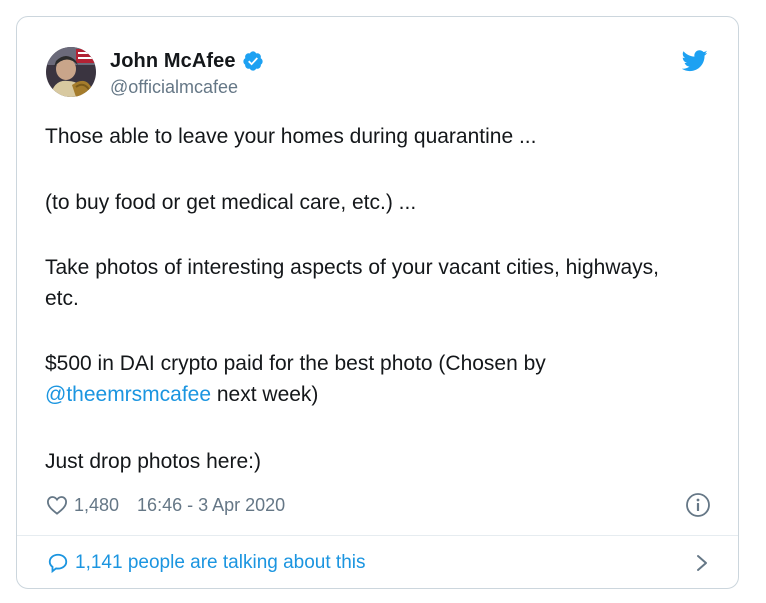 Image resolution: width=766 pixels, height=603 pixels. I want to click on like-count: 1,480, so click(97, 504).